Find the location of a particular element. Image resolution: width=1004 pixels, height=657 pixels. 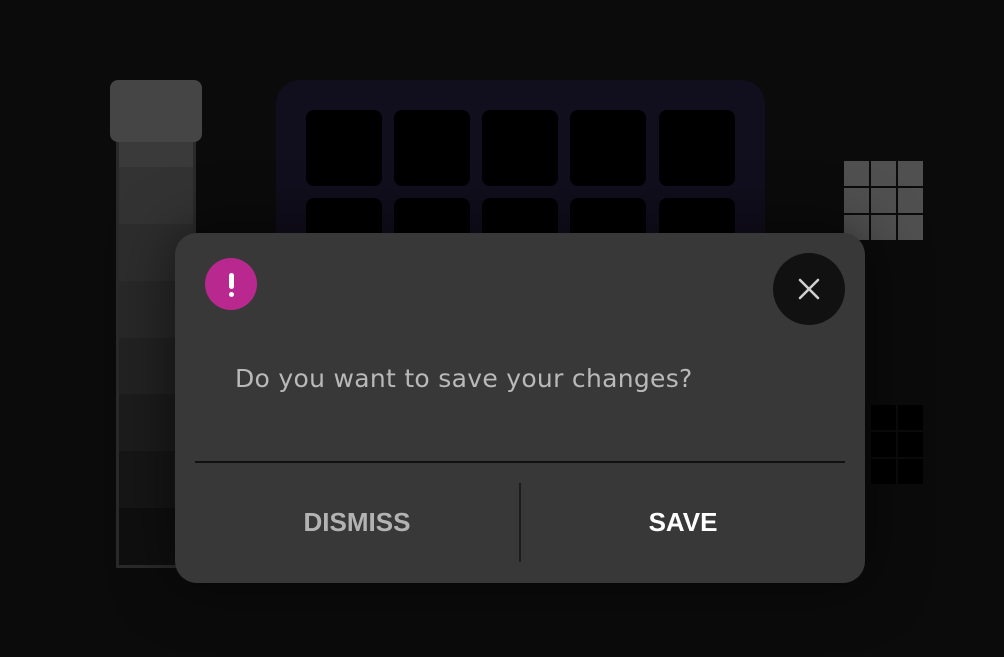

save-button: SAVE is located at coordinates (683, 522).